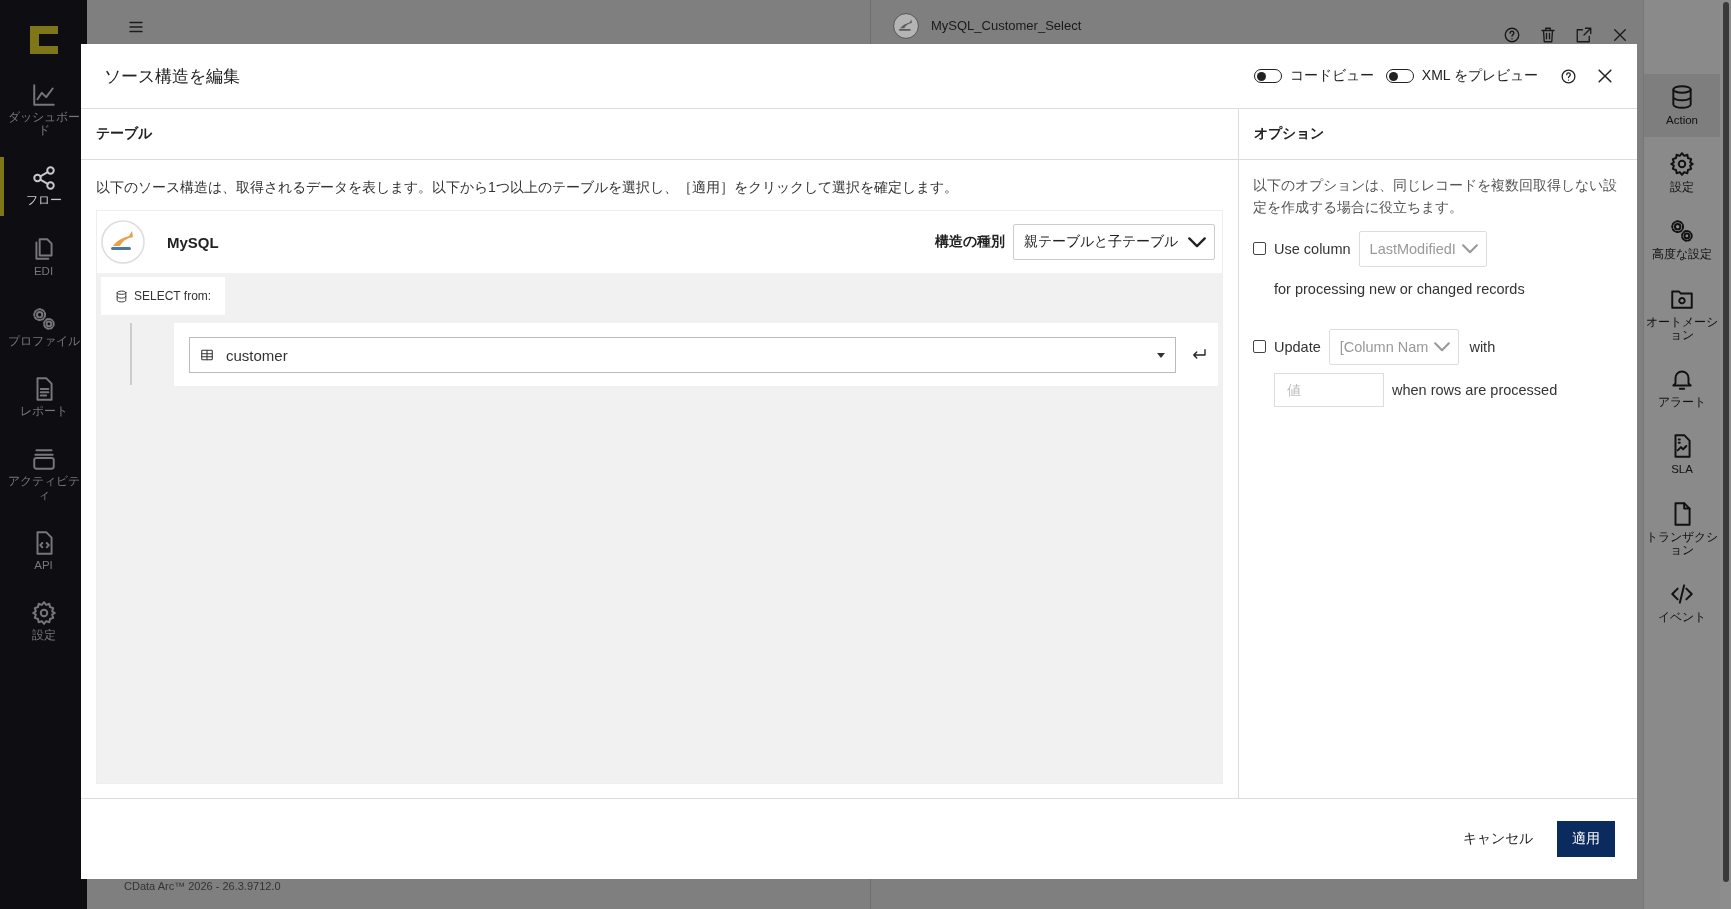  Describe the element at coordinates (1394, 346) in the screenshot. I see `column-select: [Column Nam` at that location.